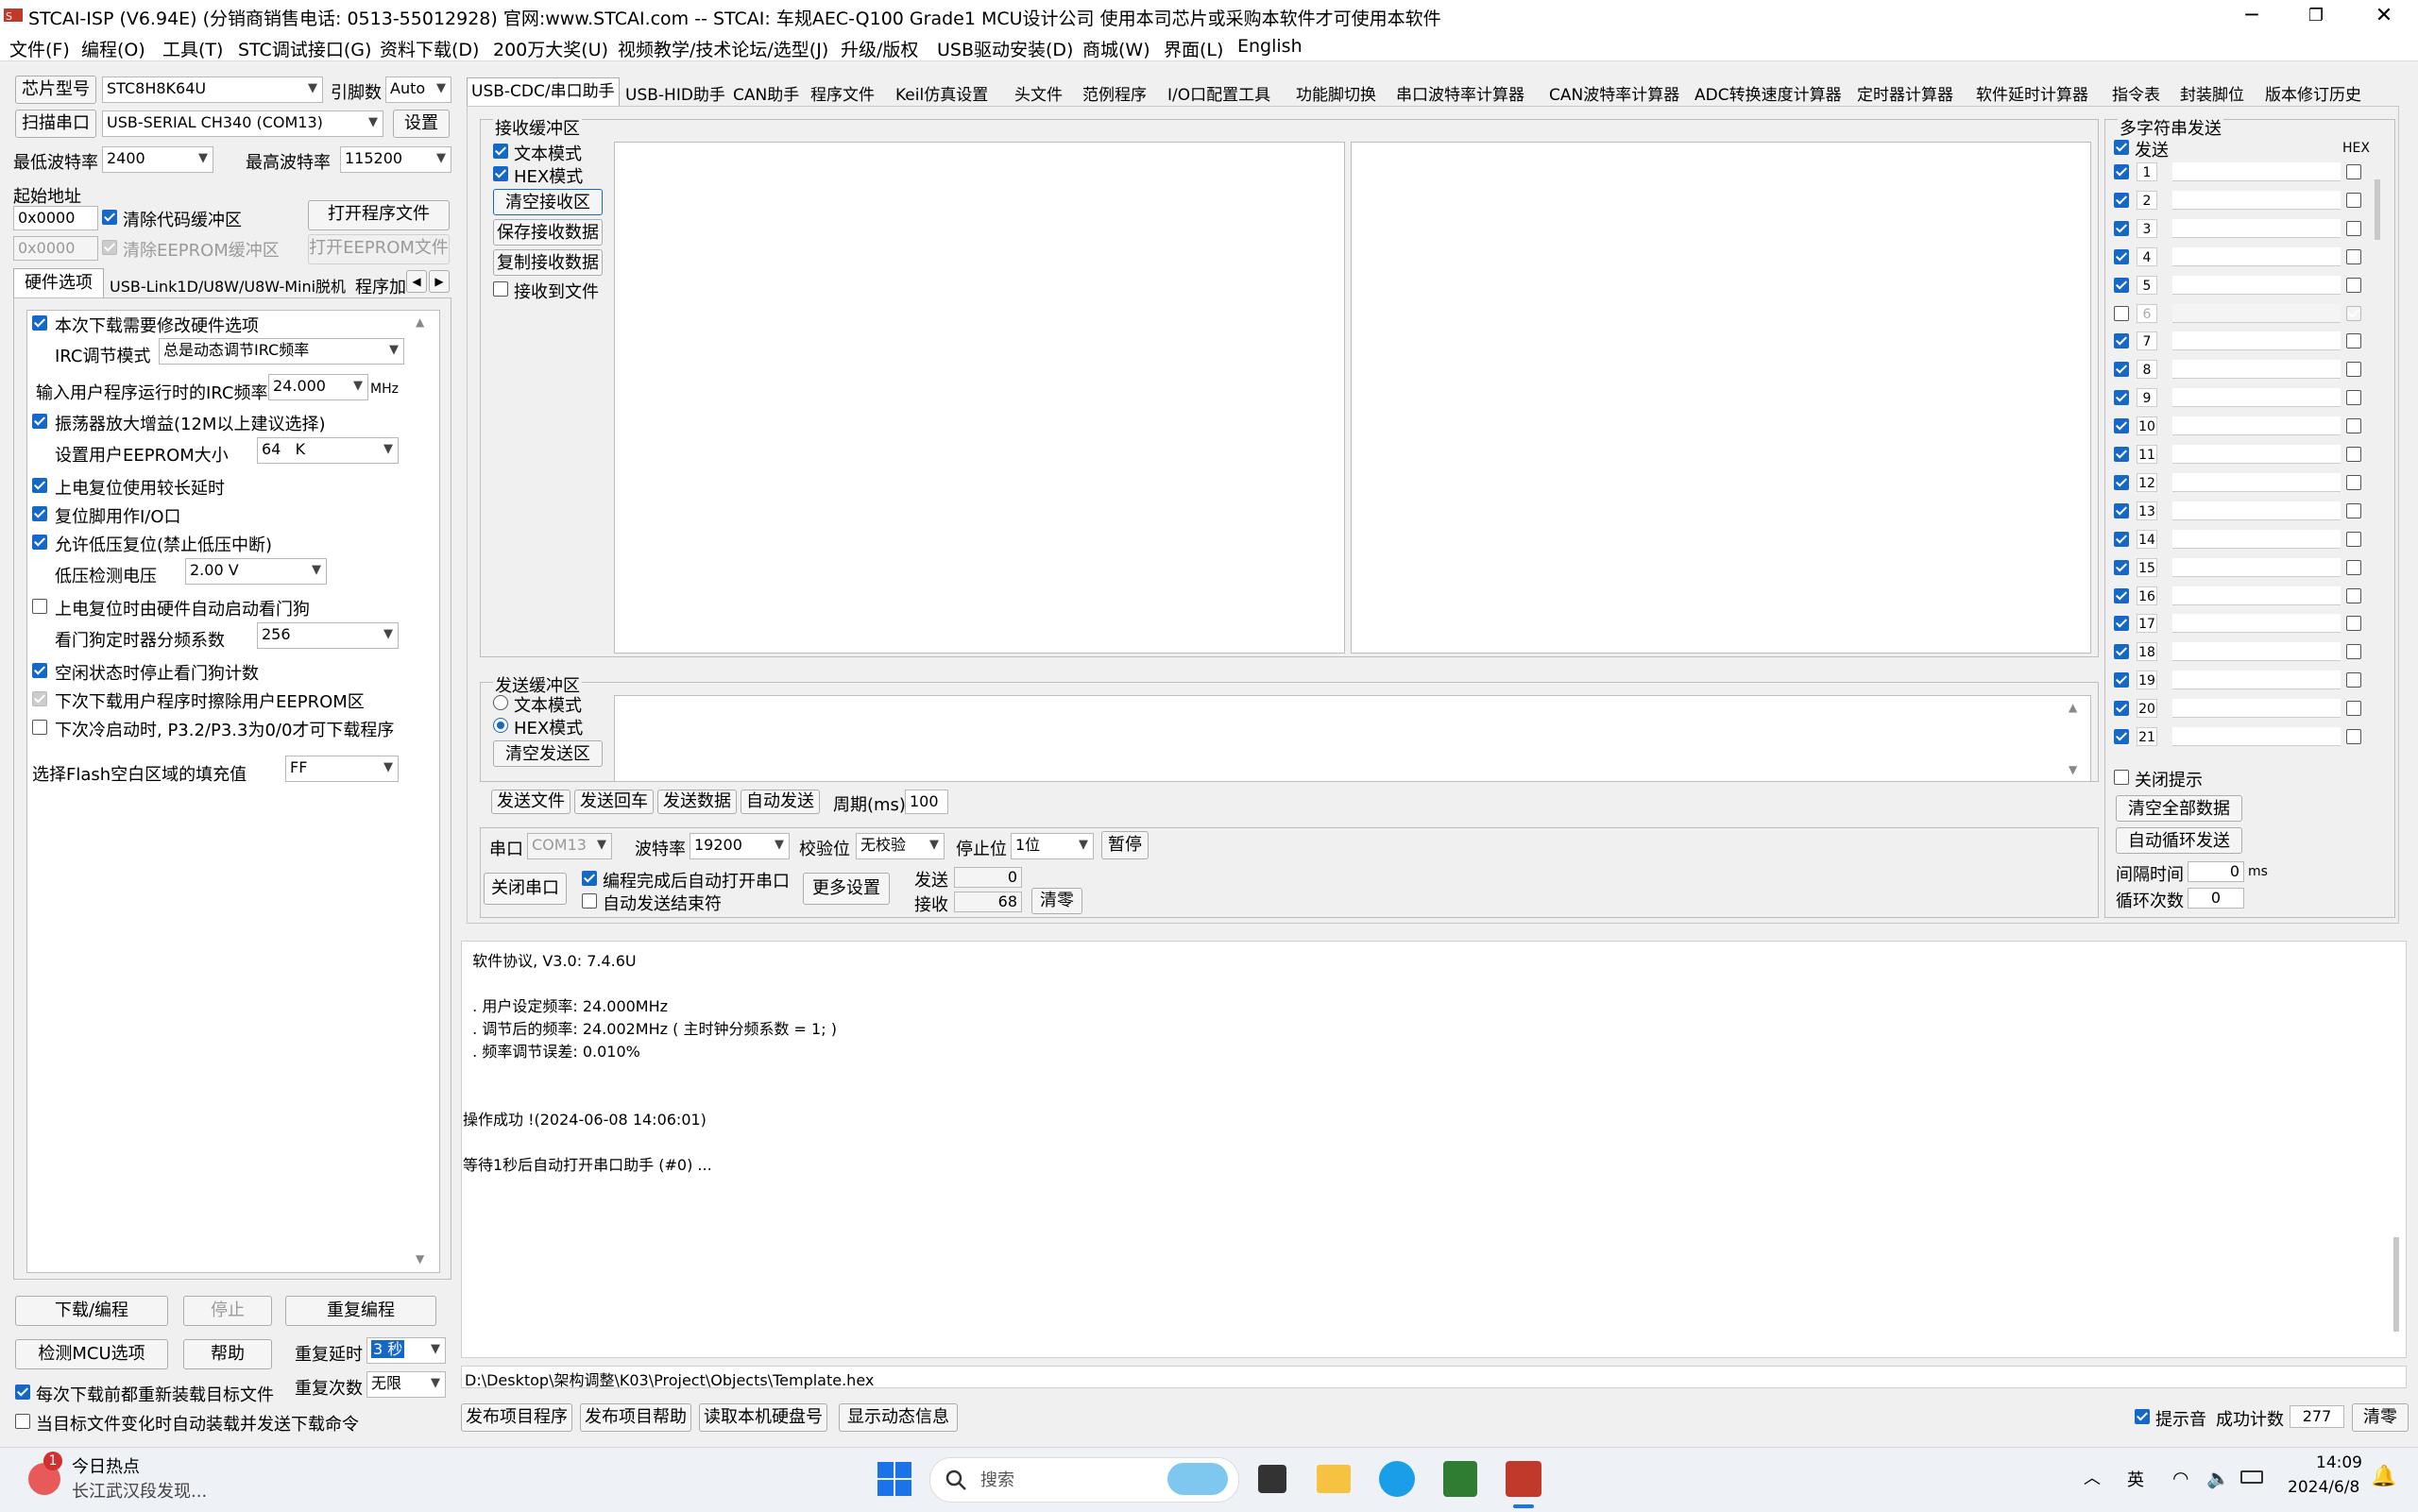 The image size is (2418, 1512). Describe the element at coordinates (1114, 93) in the screenshot. I see `tab-examples: 范例程序` at that location.